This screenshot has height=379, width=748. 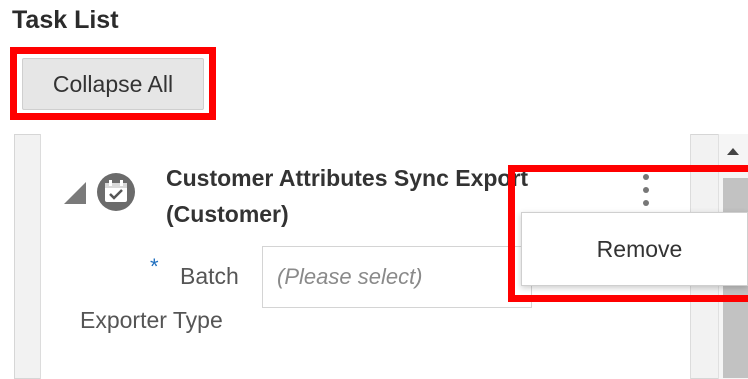 What do you see at coordinates (154, 266) in the screenshot?
I see `required-marker: *` at bounding box center [154, 266].